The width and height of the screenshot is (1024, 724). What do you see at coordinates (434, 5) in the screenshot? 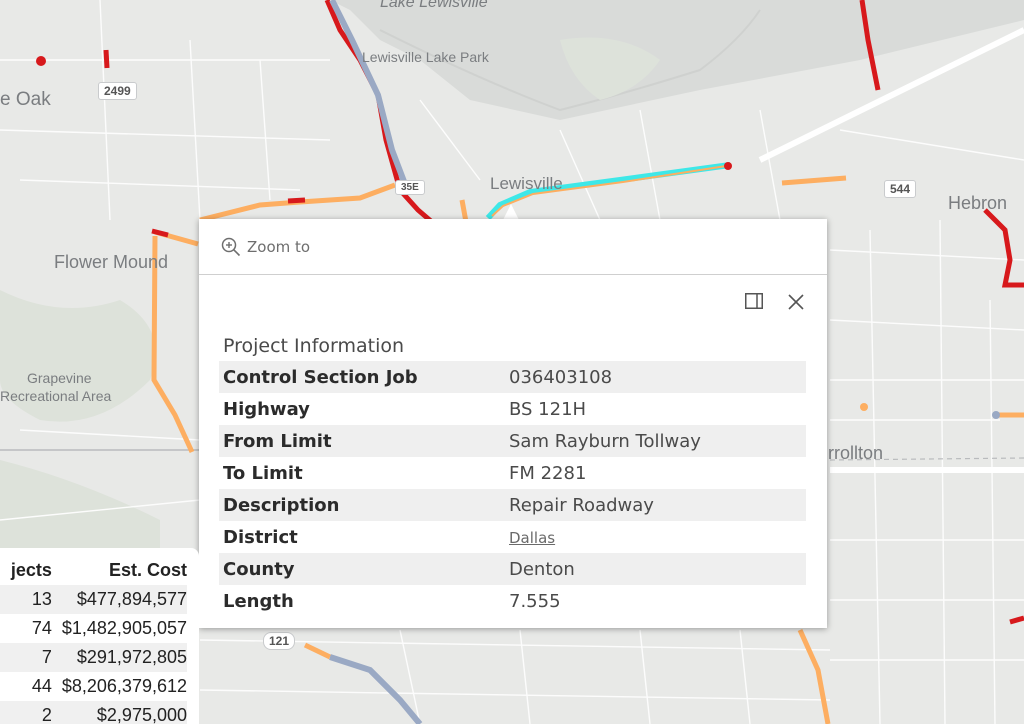
I see `label-lake-lewisville: Lake Lewisville` at bounding box center [434, 5].